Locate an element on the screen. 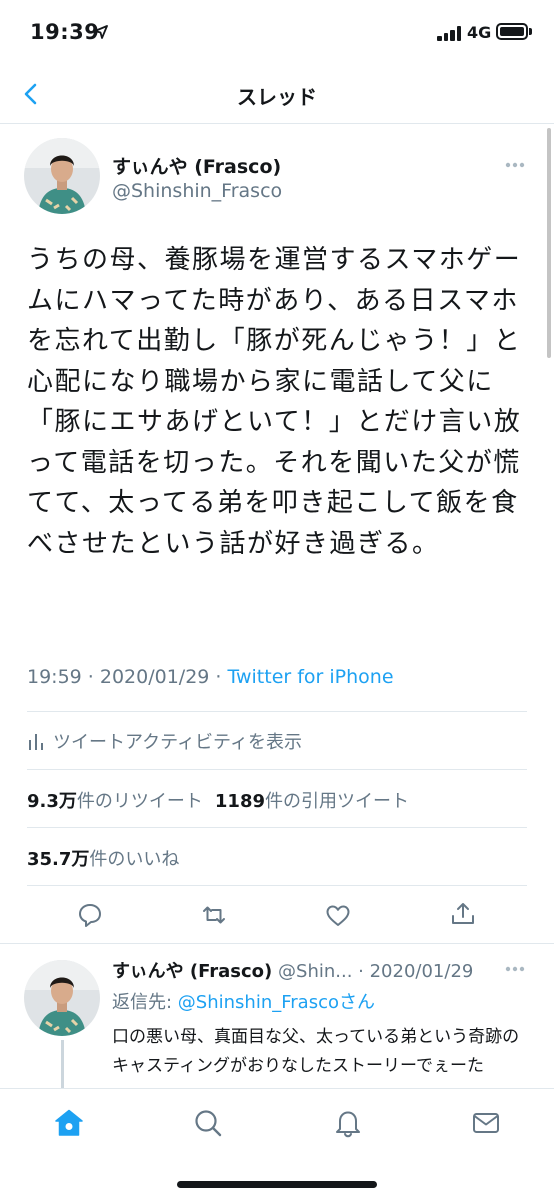  retweet-stat: 9.3万件のリツイート is located at coordinates (115, 801).